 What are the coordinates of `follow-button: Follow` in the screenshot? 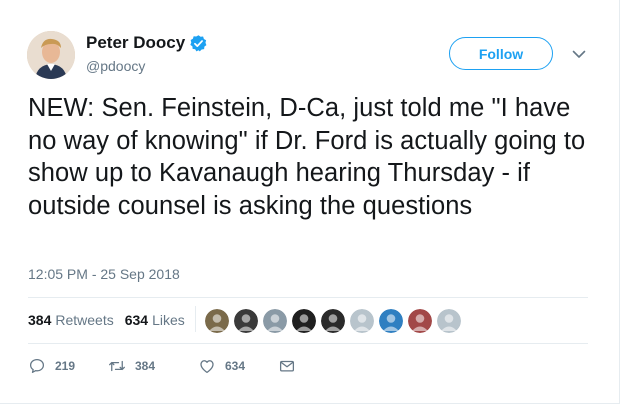 It's located at (501, 53).